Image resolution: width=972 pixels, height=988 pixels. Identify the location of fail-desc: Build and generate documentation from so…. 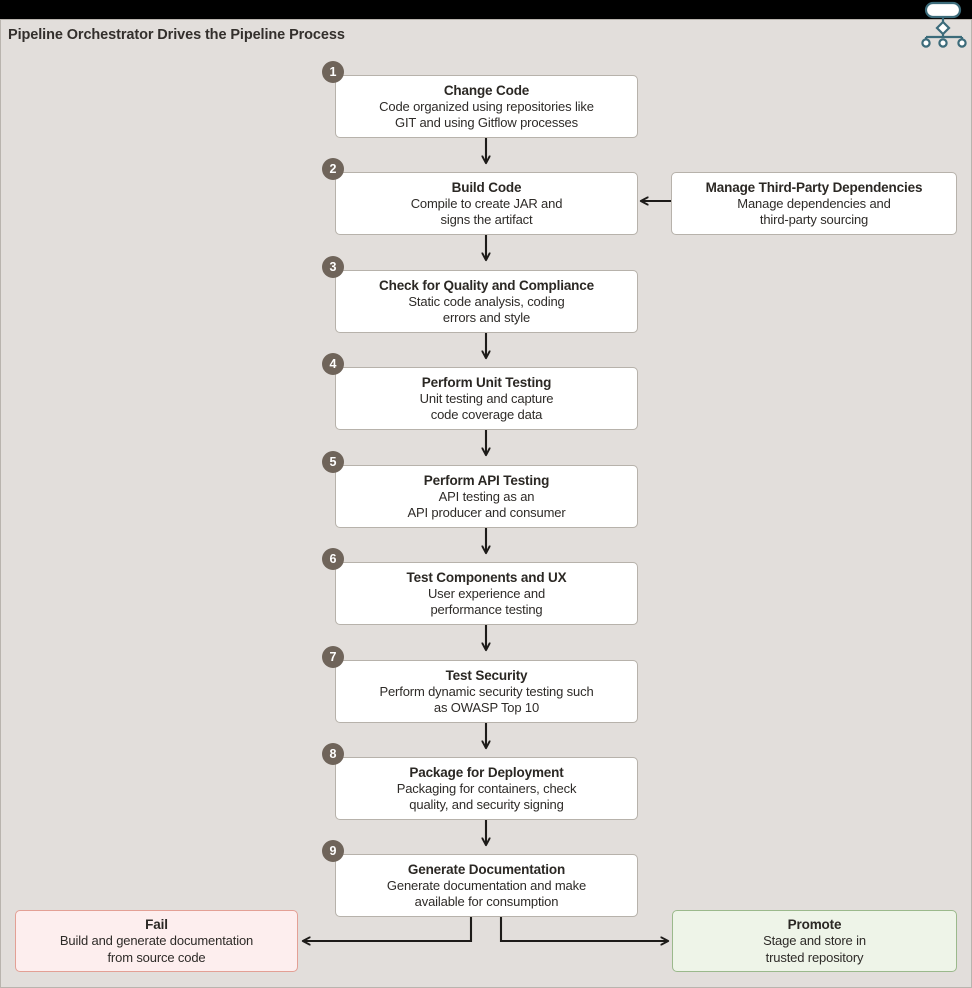
(156, 949).